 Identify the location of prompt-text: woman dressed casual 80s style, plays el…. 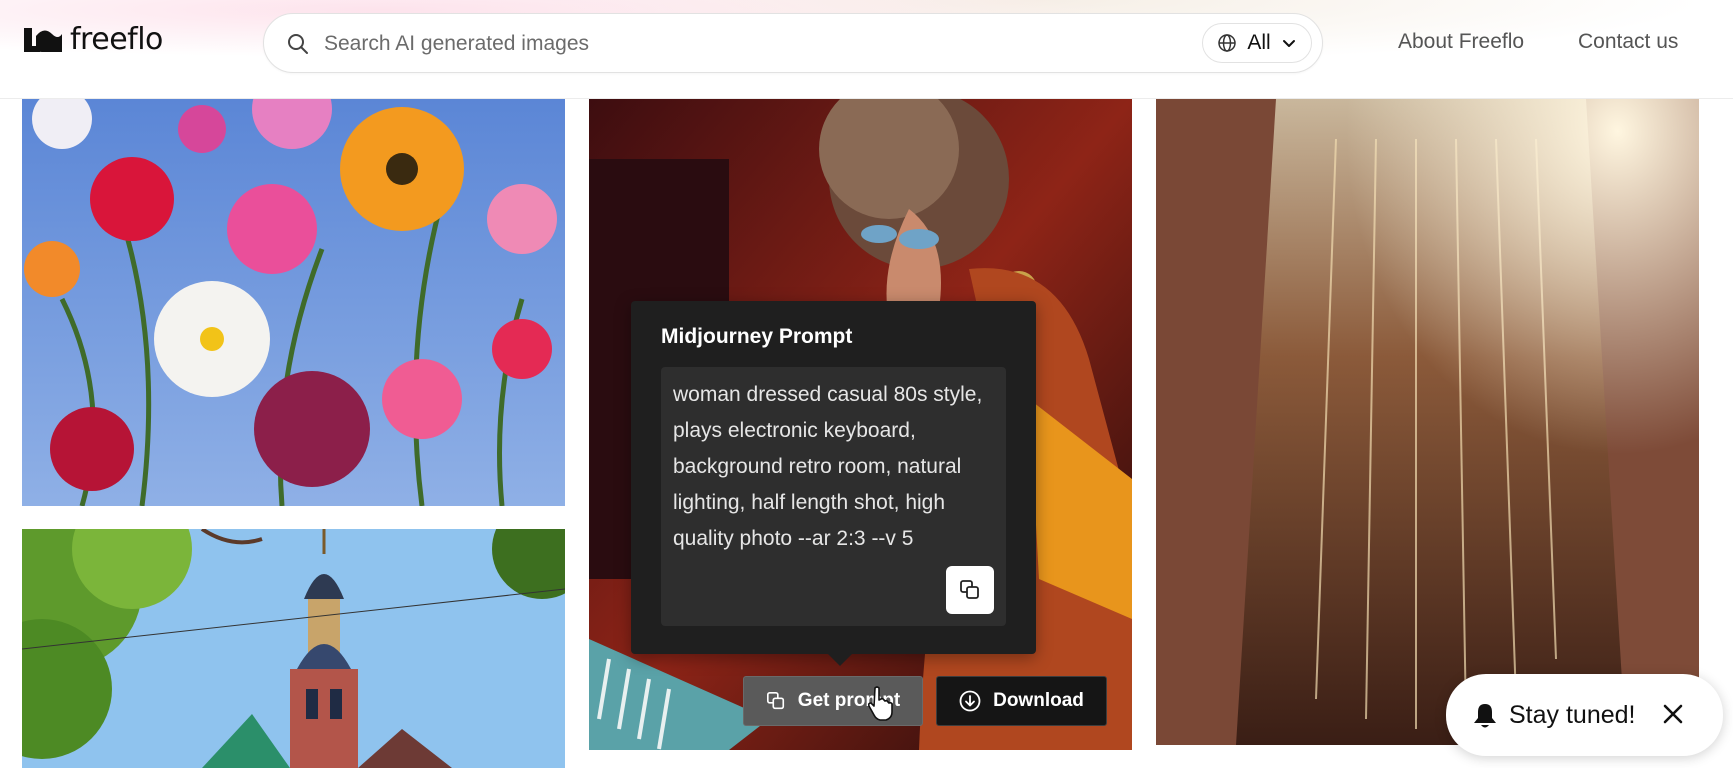
(828, 466).